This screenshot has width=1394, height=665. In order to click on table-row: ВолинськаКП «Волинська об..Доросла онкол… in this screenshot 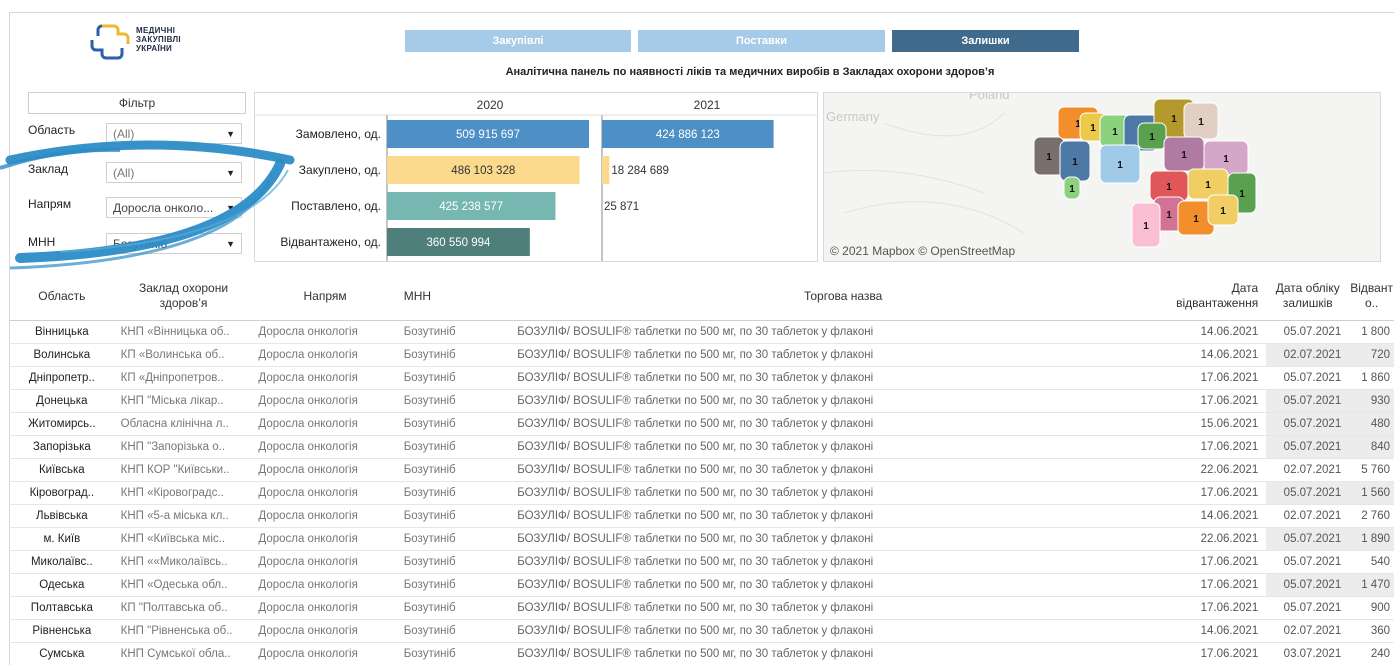, I will do `click(701, 355)`.